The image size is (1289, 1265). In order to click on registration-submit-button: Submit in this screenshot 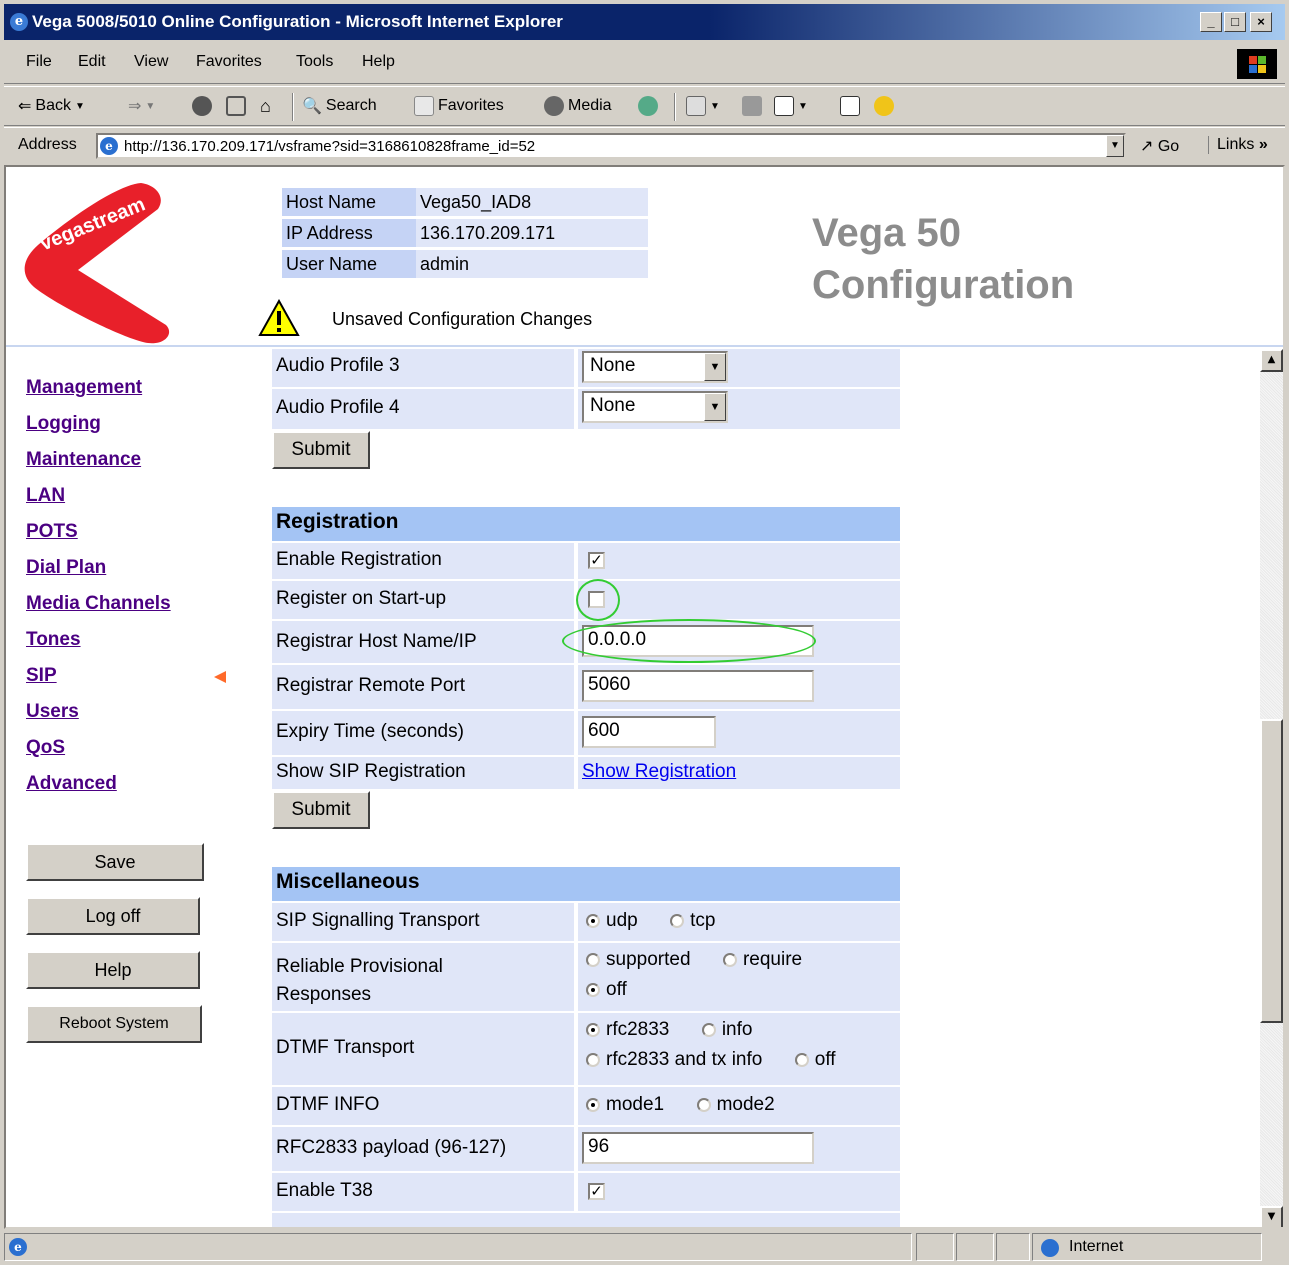, I will do `click(321, 810)`.